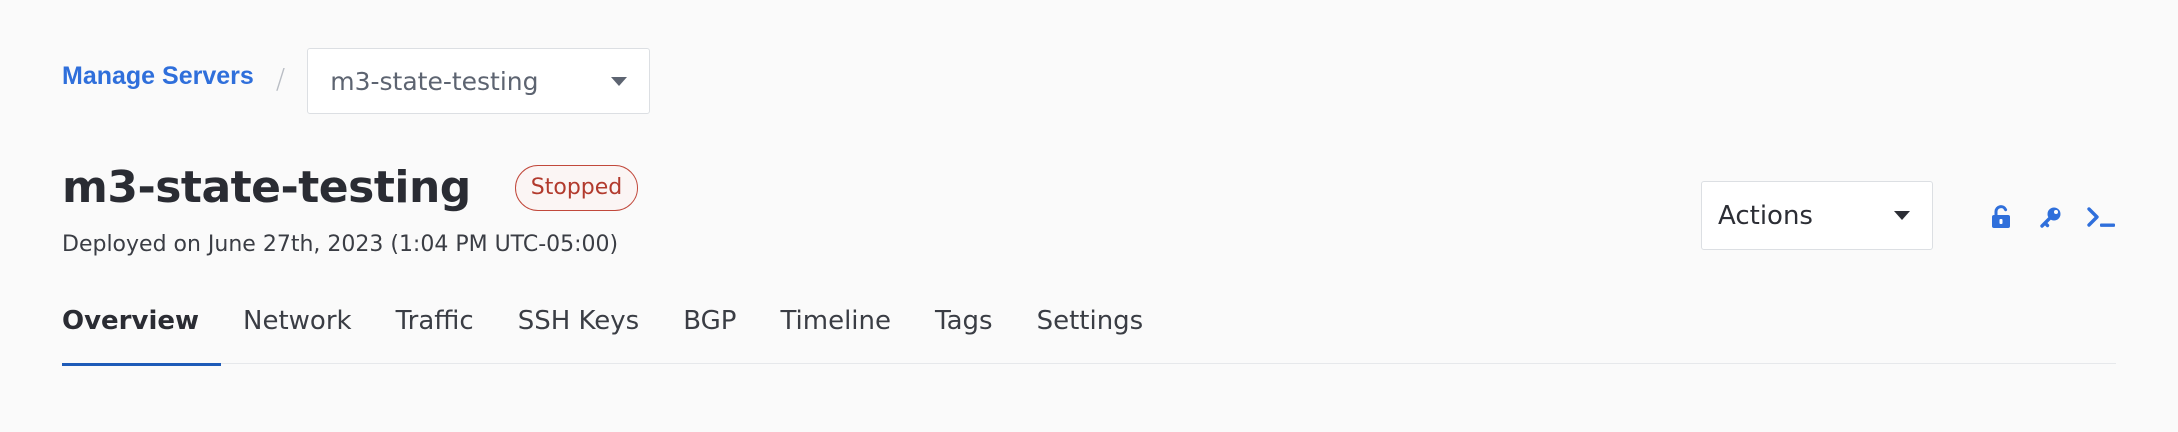 This screenshot has width=2178, height=432. I want to click on unlock-icon, so click(2001, 217).